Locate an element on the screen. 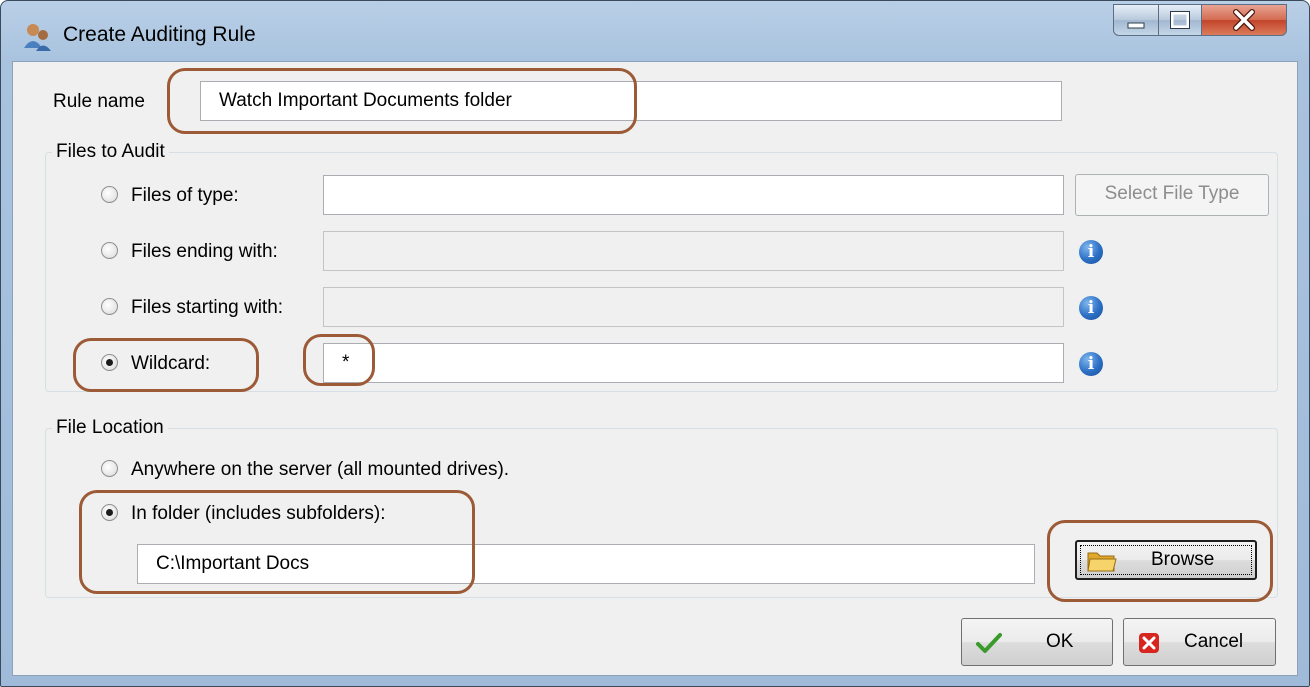  minimize-icon is located at coordinates (1136, 25).